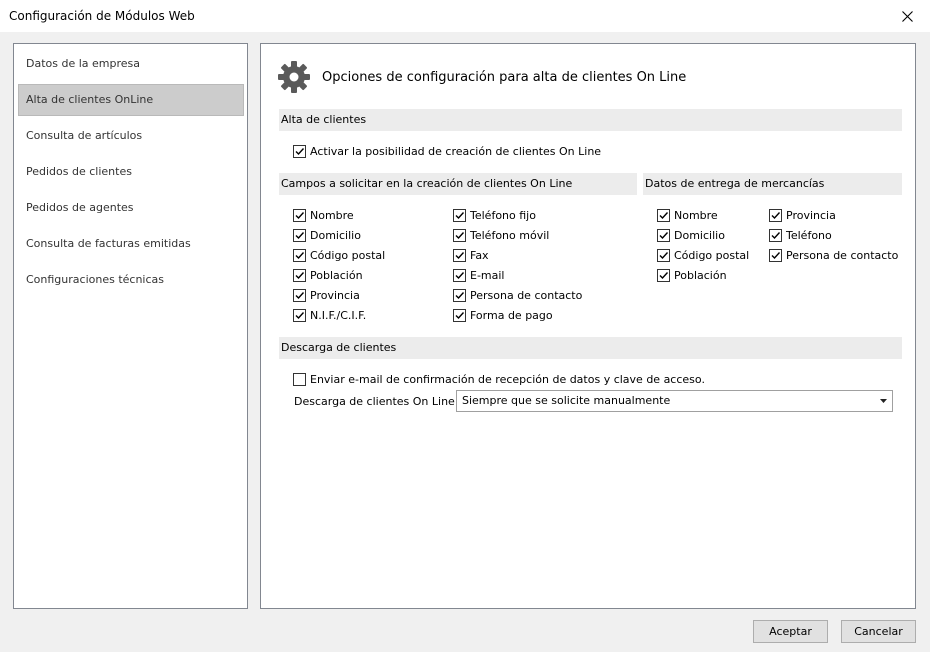 This screenshot has width=930, height=652. I want to click on campo-telefono-fijo-checkbox: Teléfono fijo, so click(494, 215).